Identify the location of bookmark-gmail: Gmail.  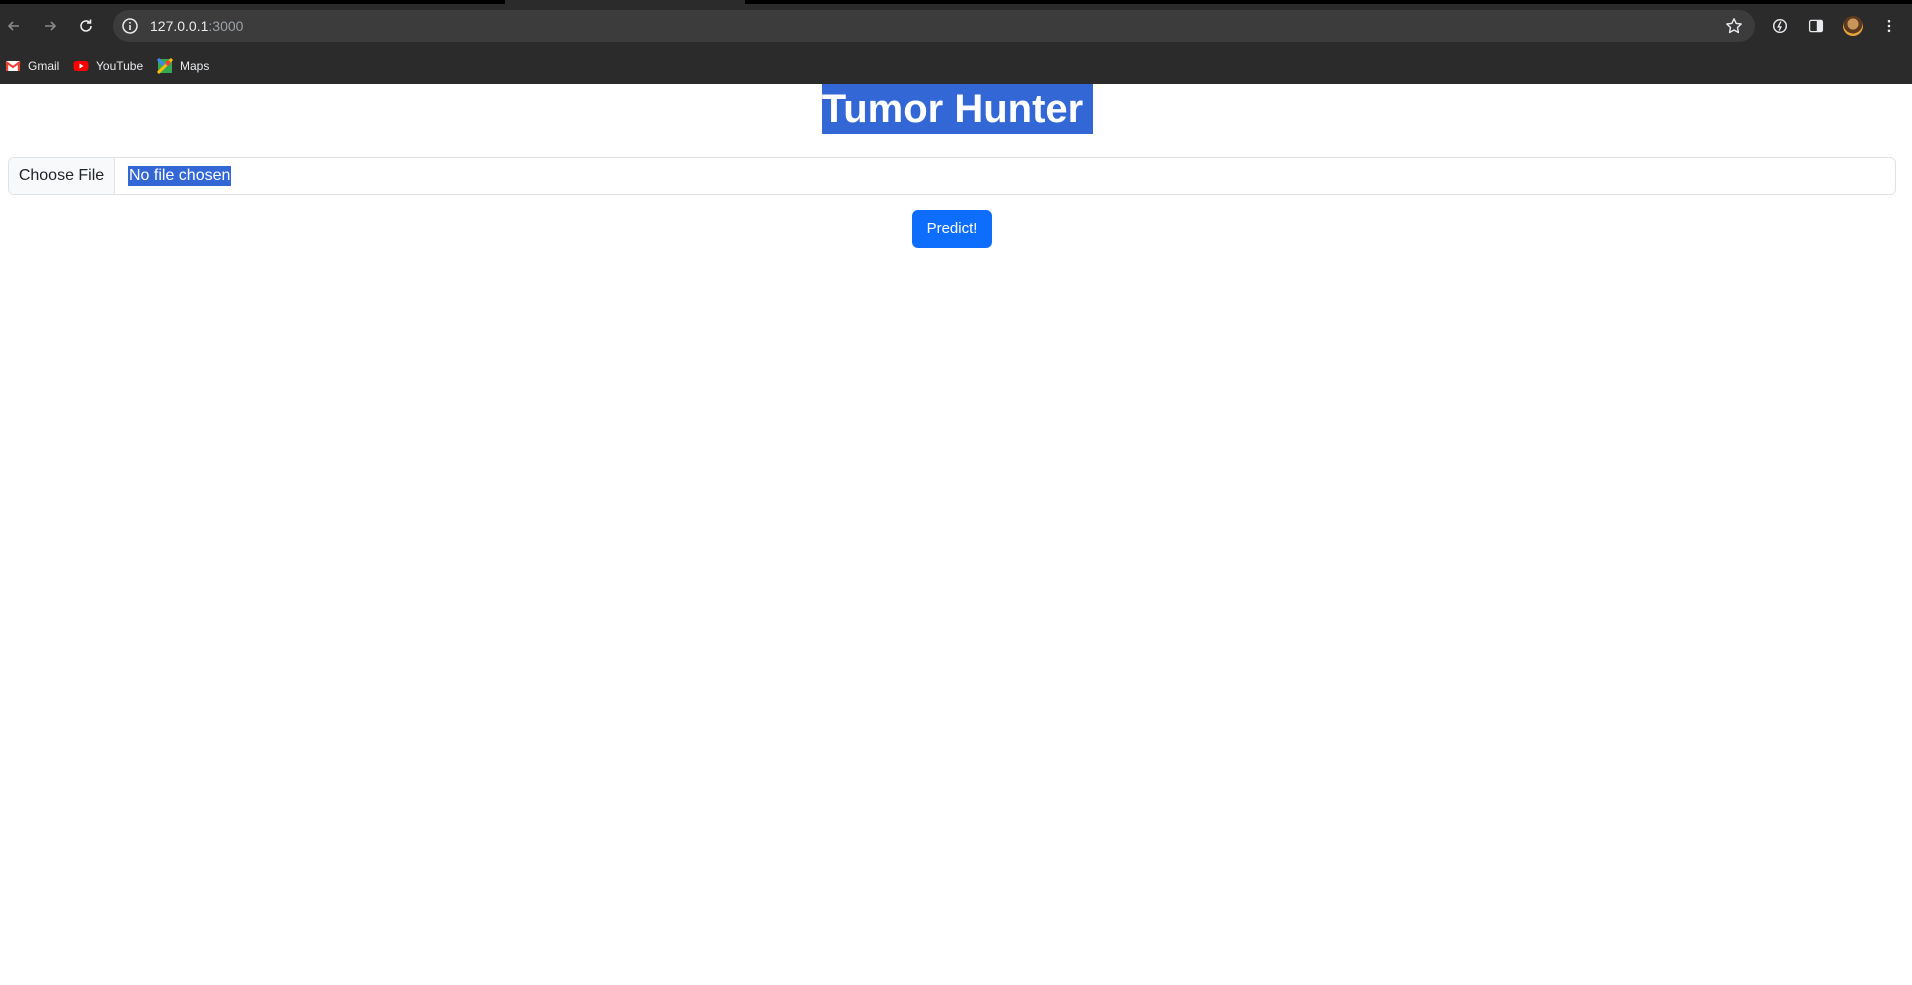
(32, 66).